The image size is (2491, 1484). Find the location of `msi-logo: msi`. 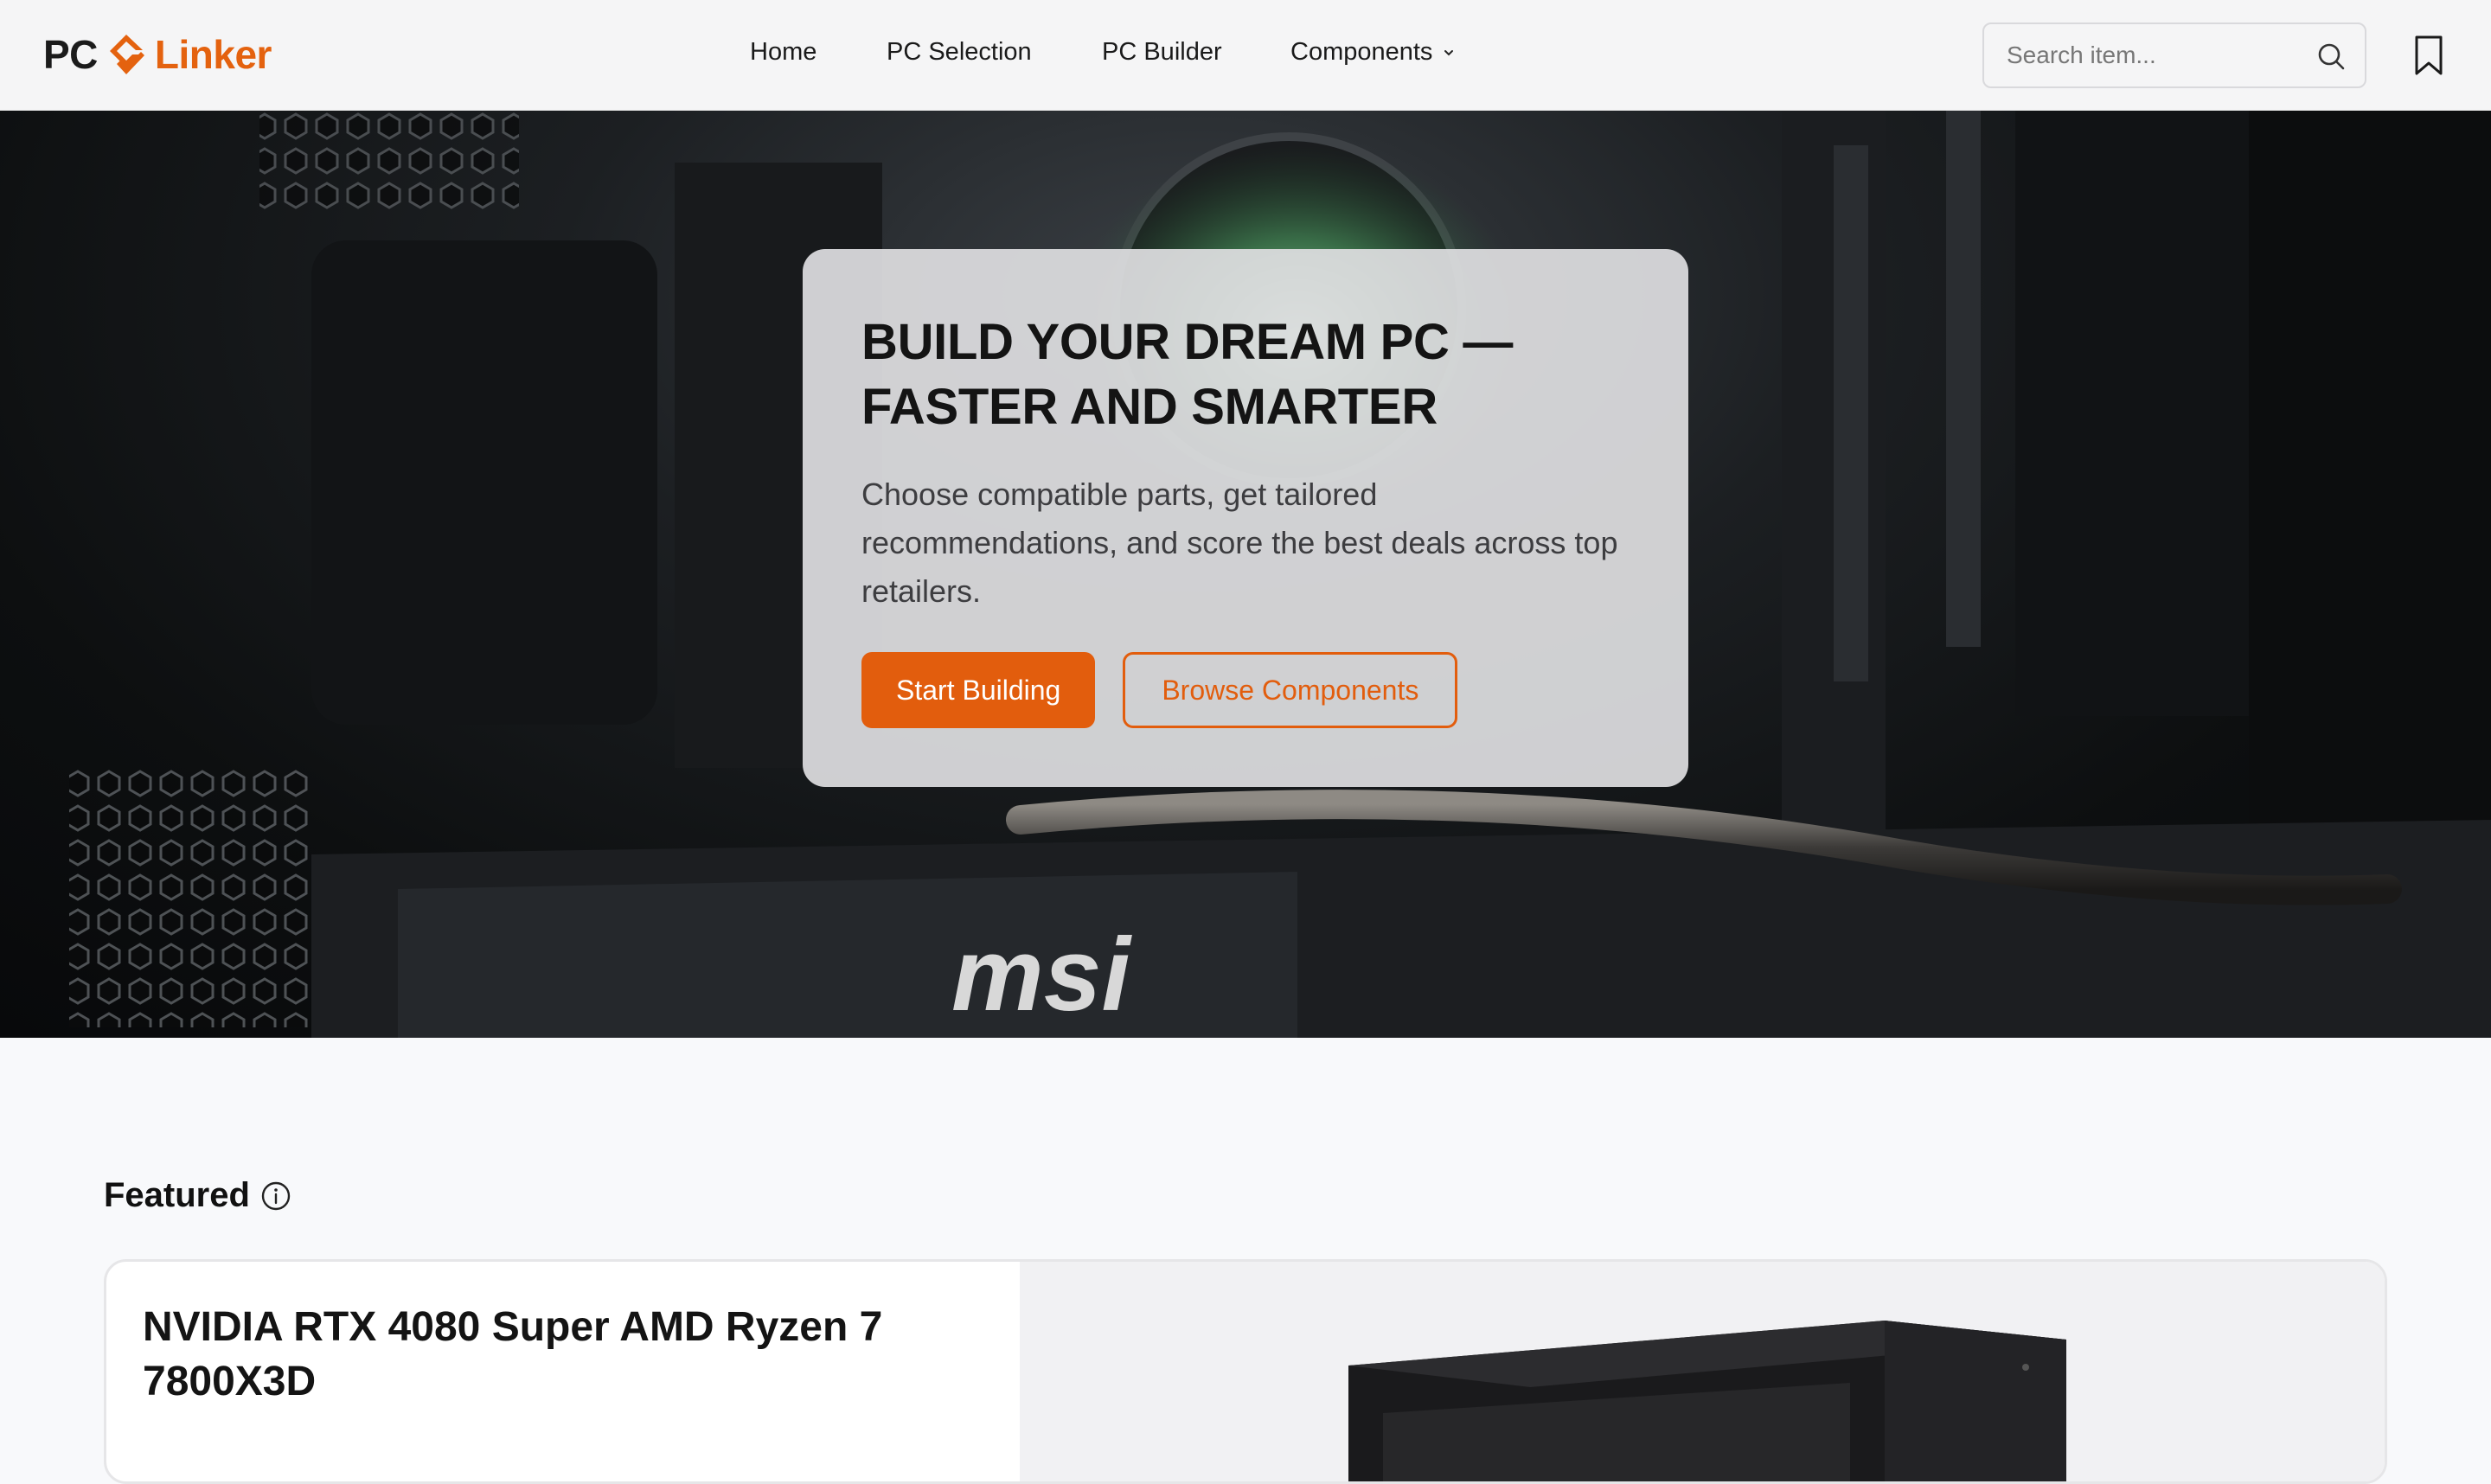

msi-logo: msi is located at coordinates (1041, 975).